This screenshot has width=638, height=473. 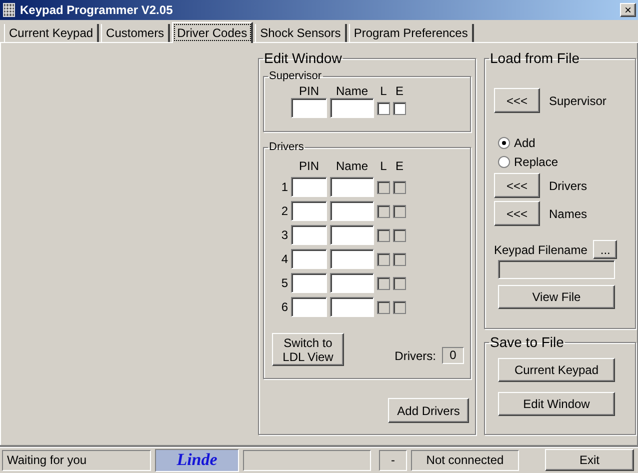 I want to click on tab: Customers, so click(x=135, y=33).